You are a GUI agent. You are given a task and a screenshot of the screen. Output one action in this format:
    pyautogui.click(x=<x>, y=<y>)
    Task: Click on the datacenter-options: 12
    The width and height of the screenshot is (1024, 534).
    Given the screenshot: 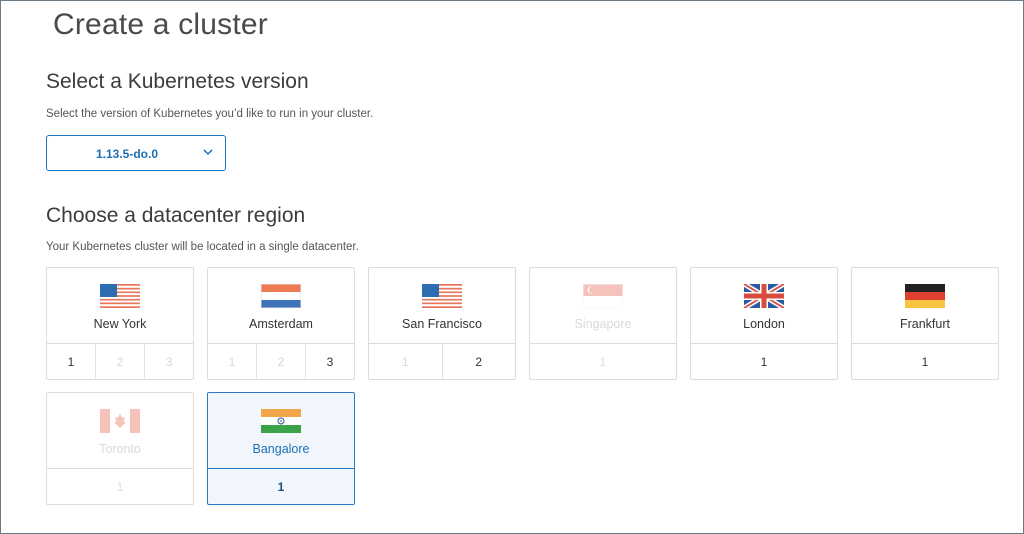 What is the action you would take?
    pyautogui.click(x=442, y=361)
    